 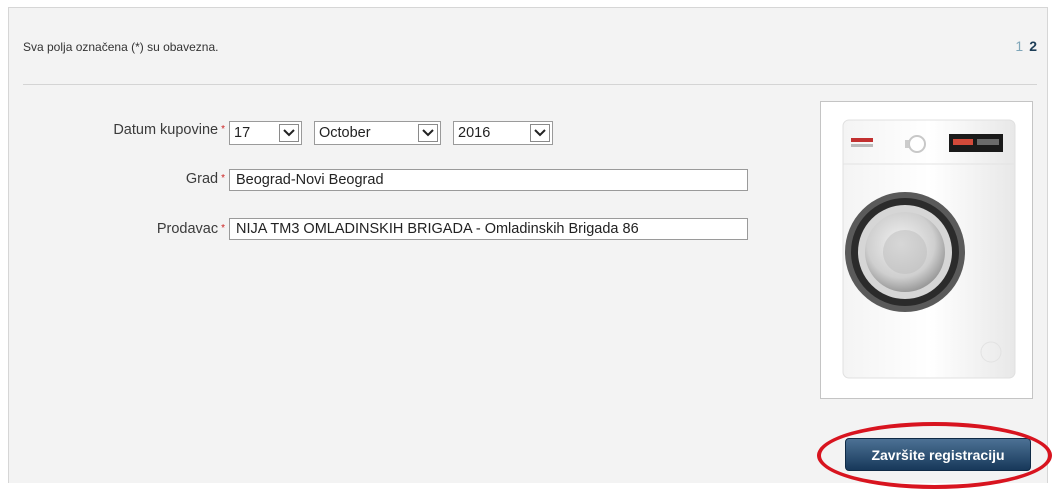 What do you see at coordinates (1033, 46) in the screenshot?
I see `page-2-current: 2` at bounding box center [1033, 46].